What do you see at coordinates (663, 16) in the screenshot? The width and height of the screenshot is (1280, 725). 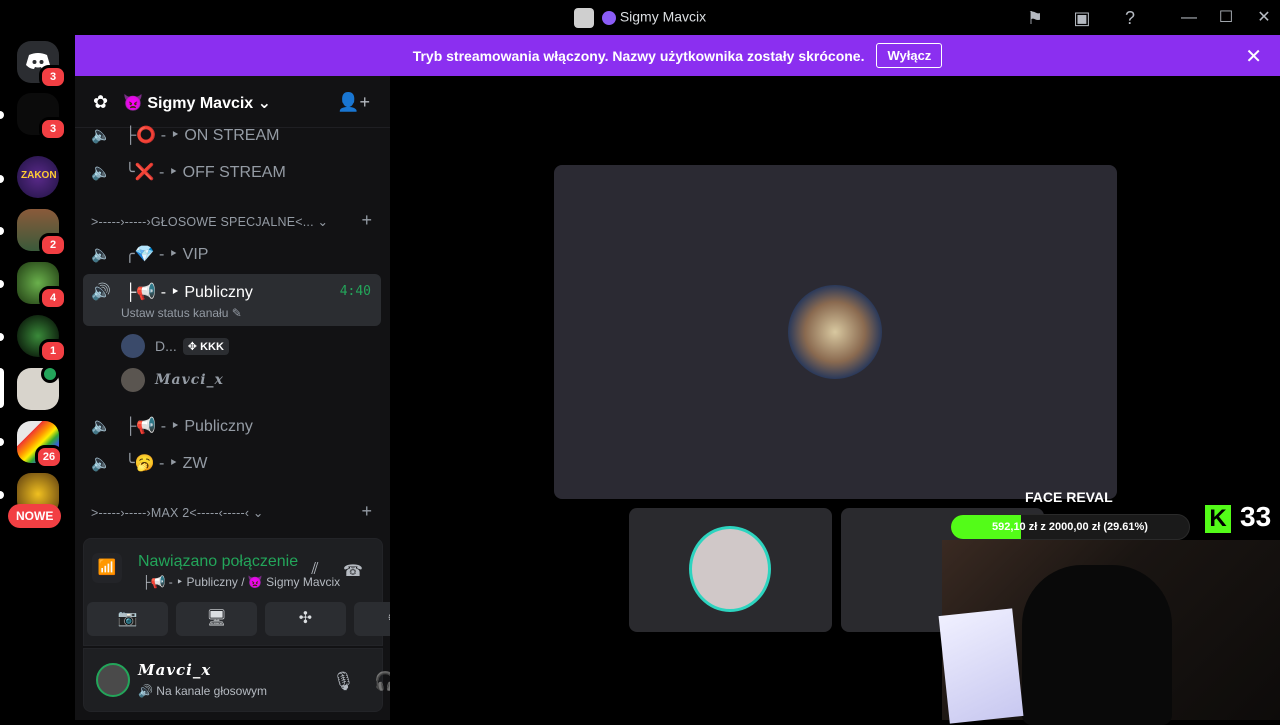 I see `window-title-text: Sigmy Mavcix` at bounding box center [663, 16].